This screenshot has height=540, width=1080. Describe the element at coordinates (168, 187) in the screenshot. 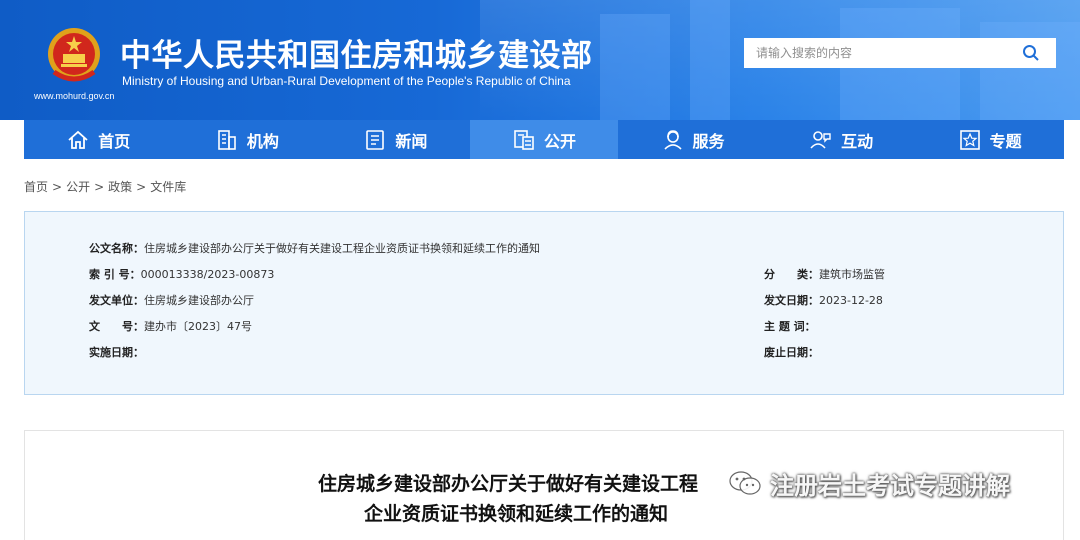

I see `breadcrumb-library: 文件库` at that location.